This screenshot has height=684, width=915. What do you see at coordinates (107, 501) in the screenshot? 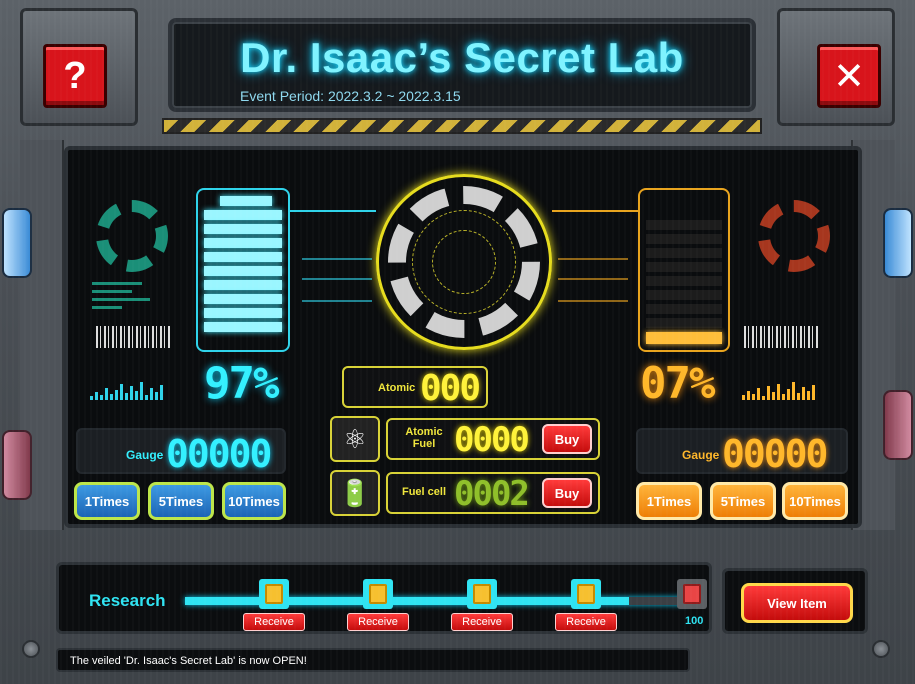
I see `left-1times-button: 1Times` at bounding box center [107, 501].